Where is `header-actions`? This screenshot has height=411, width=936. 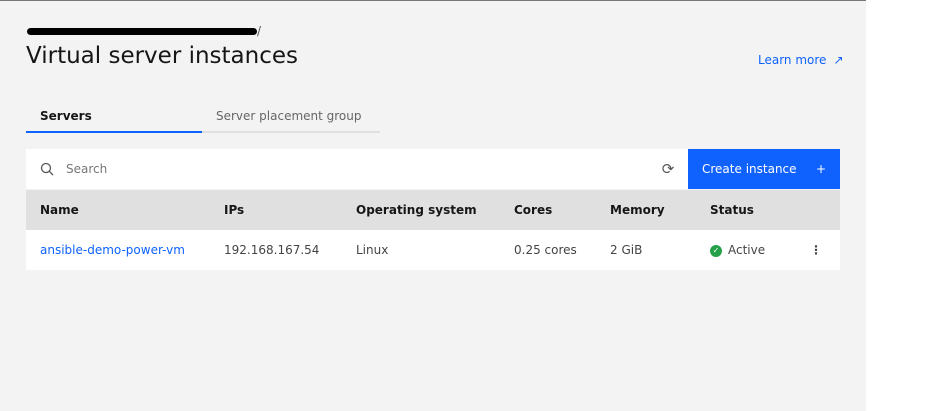 header-actions is located at coordinates (818, 210).